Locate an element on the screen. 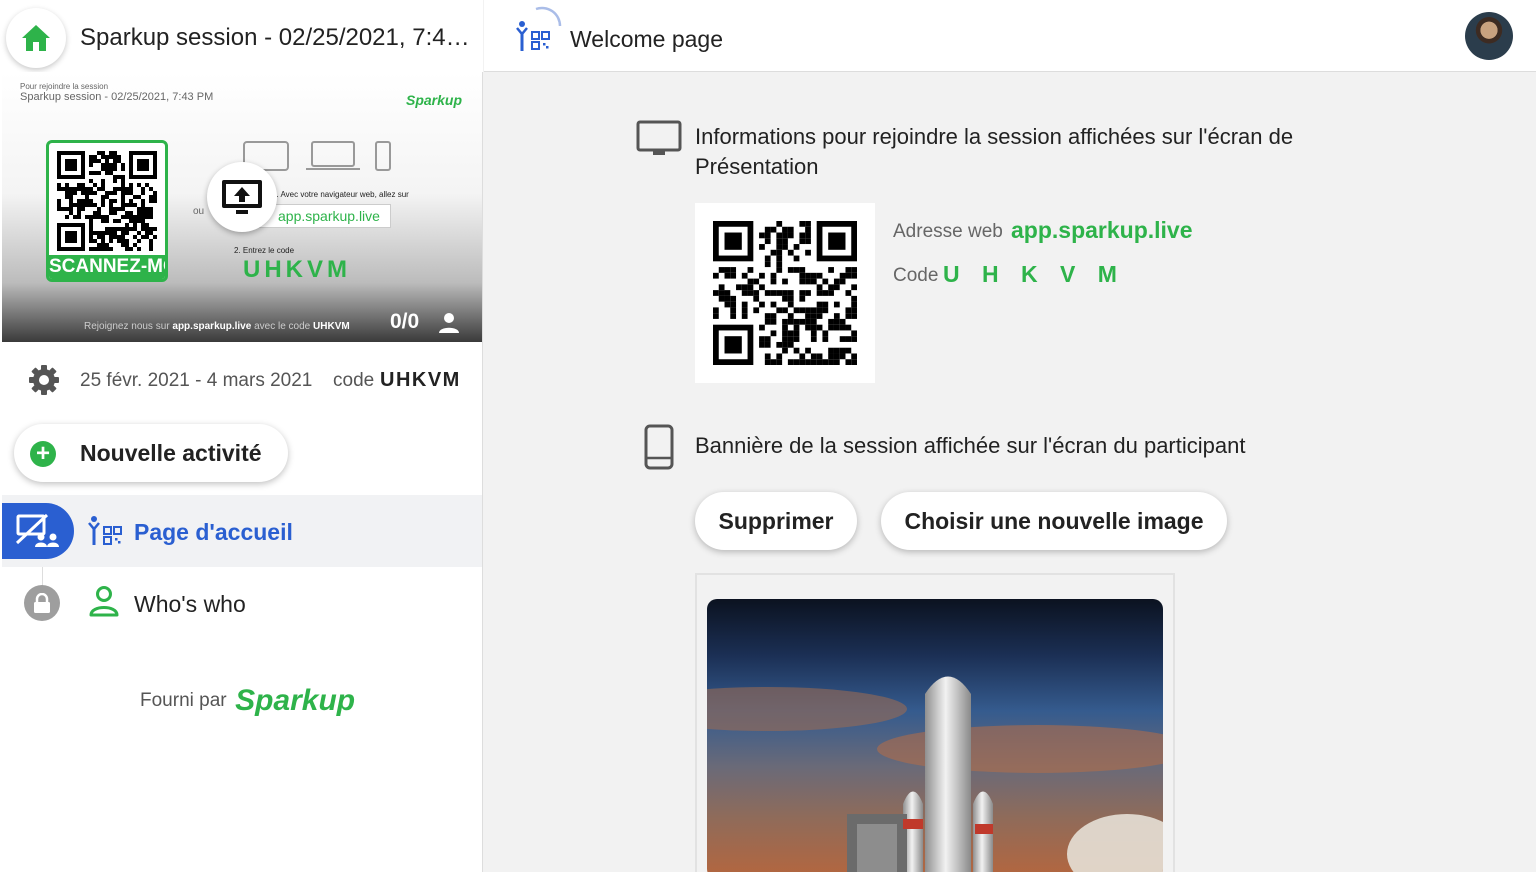 This screenshot has height=872, width=1536. activity-label-whos-who: Who's who is located at coordinates (190, 604).